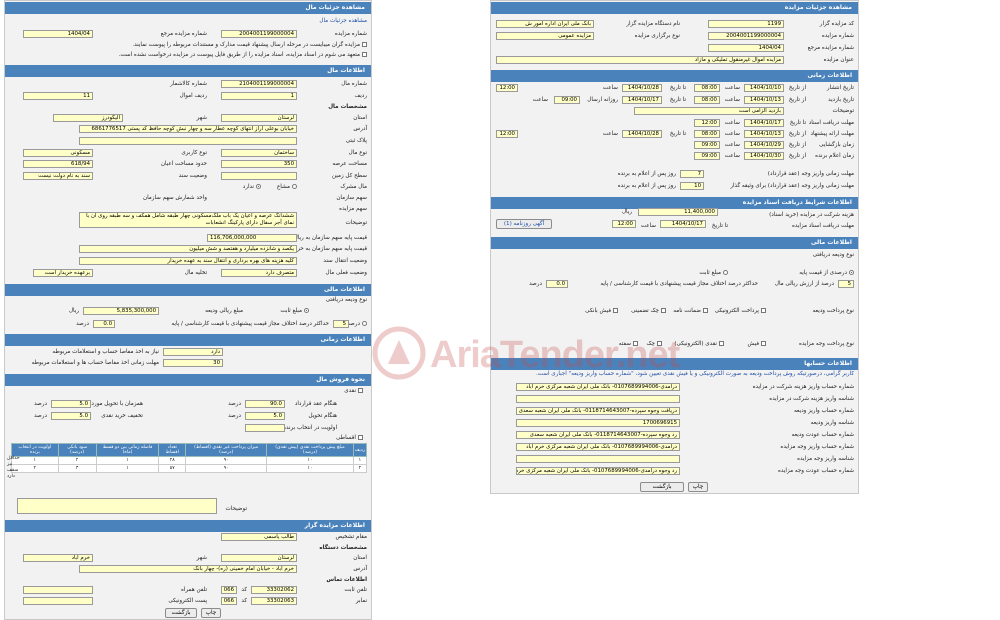 This screenshot has width=1000, height=620. What do you see at coordinates (259, 537) in the screenshot?
I see `authority-field: طالب یاسمی` at bounding box center [259, 537].